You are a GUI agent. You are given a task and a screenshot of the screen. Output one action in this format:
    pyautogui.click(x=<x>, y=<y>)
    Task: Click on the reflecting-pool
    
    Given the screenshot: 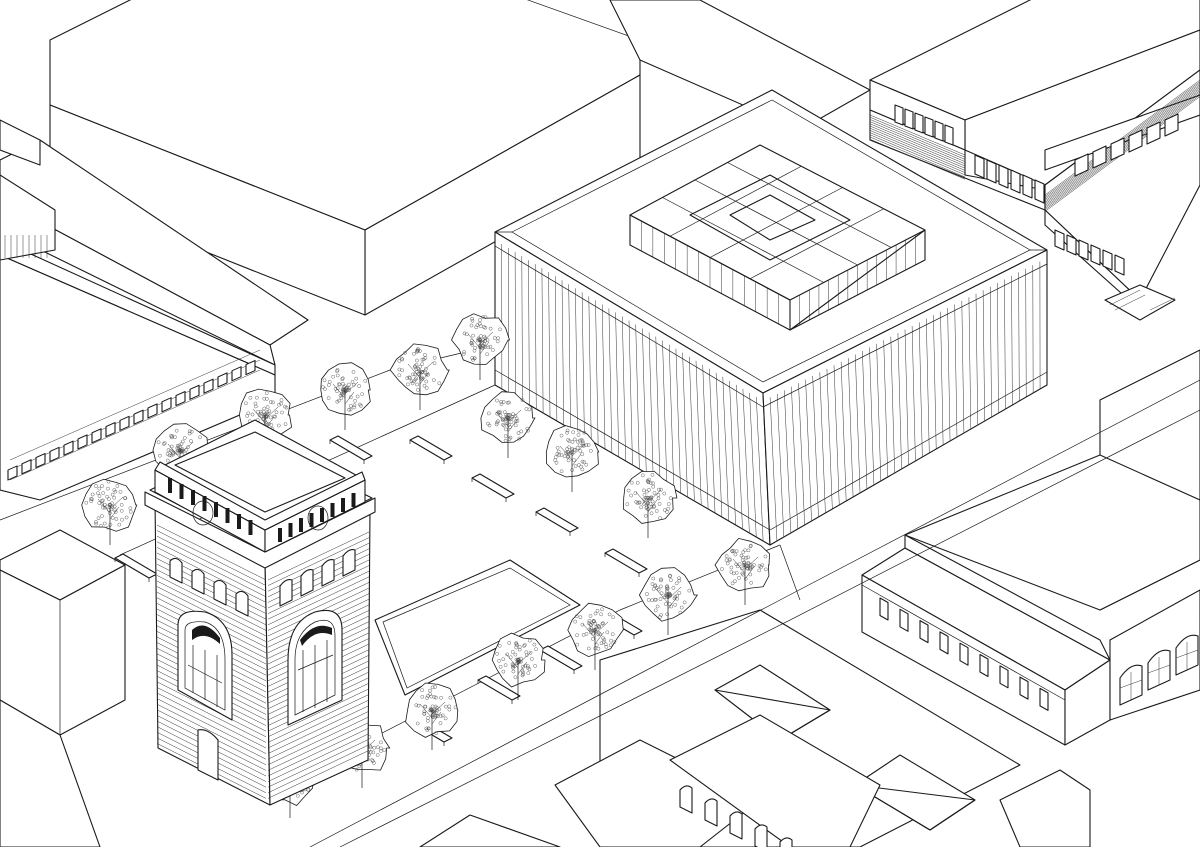 What is the action you would take?
    pyautogui.click(x=477, y=627)
    